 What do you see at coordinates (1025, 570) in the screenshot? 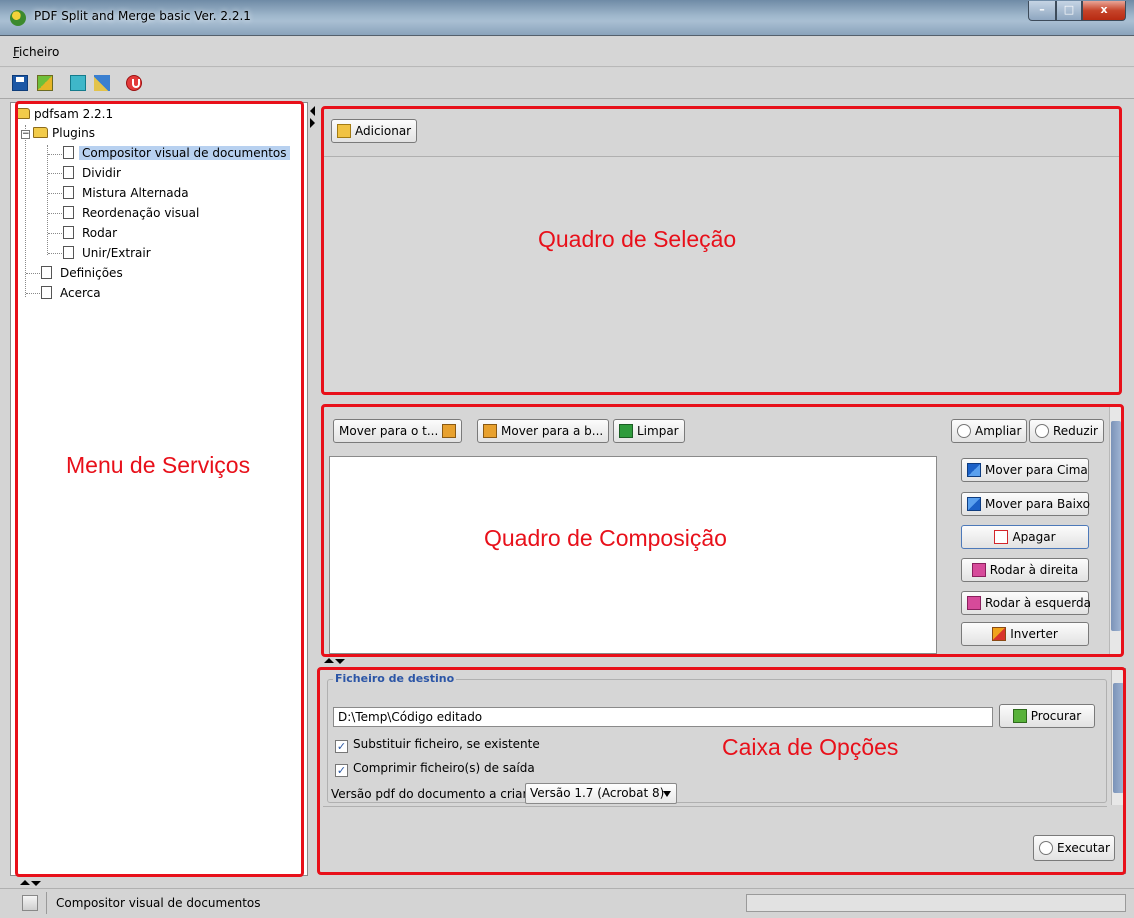
I see `rotate-right-button: Rodar à direita` at bounding box center [1025, 570].